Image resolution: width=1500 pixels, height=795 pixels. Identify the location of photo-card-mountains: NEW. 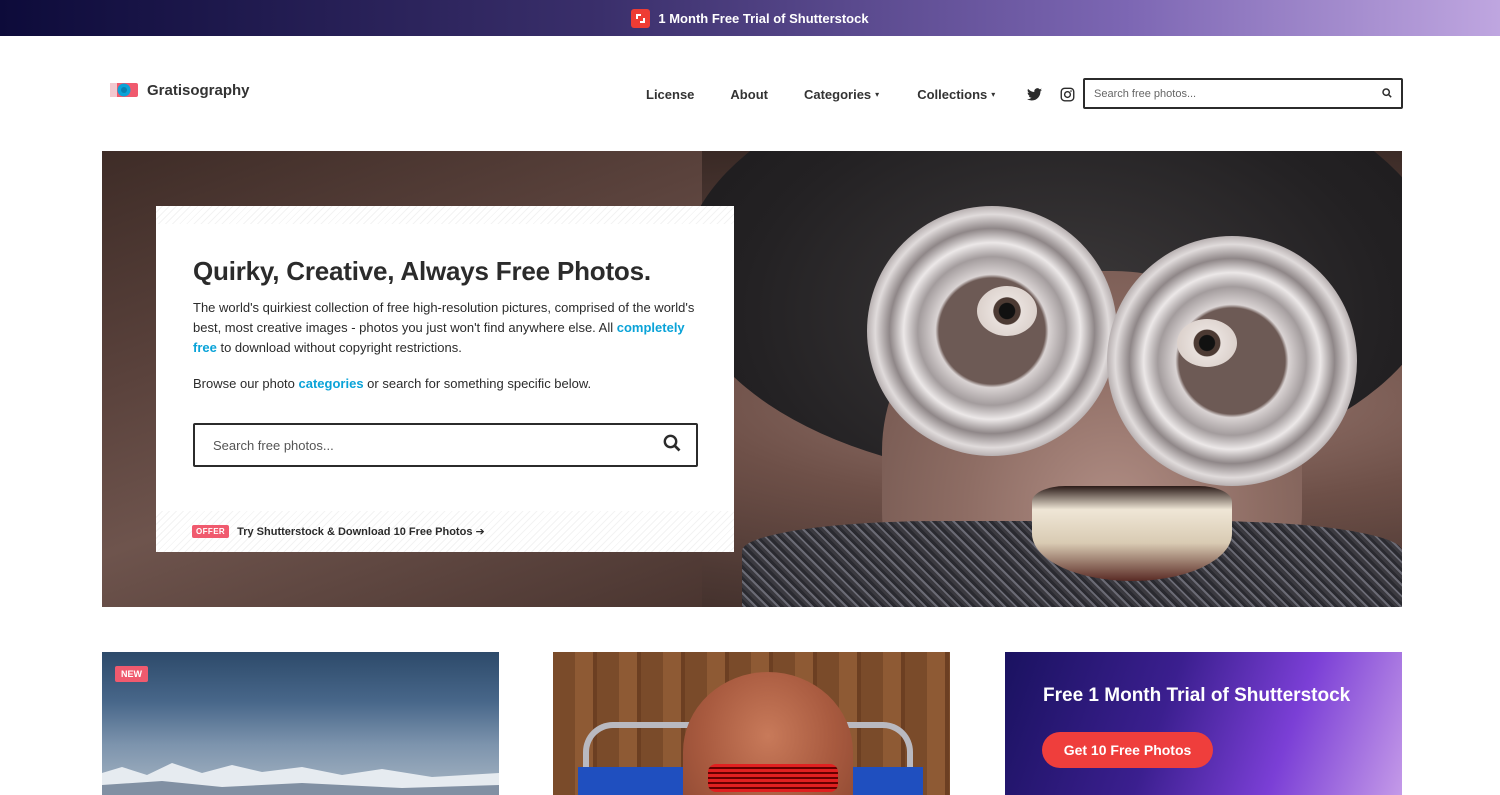
(300, 723).